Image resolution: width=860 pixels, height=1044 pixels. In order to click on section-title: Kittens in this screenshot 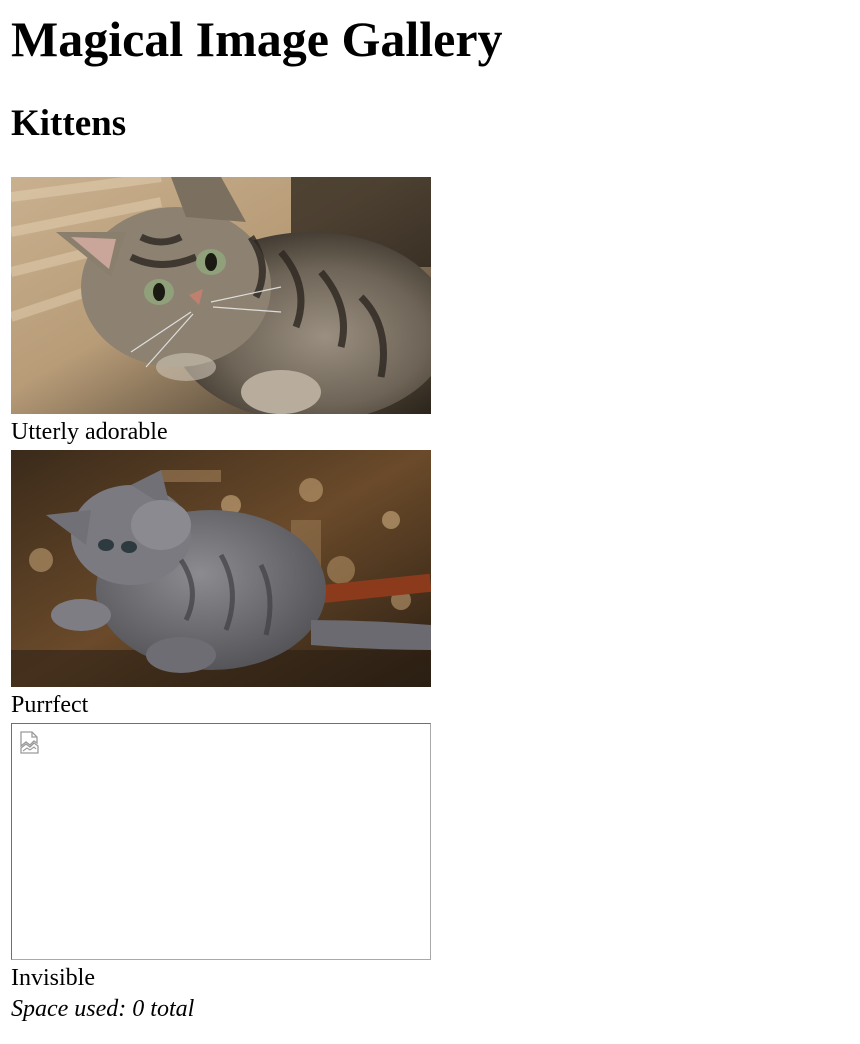, I will do `click(69, 123)`.